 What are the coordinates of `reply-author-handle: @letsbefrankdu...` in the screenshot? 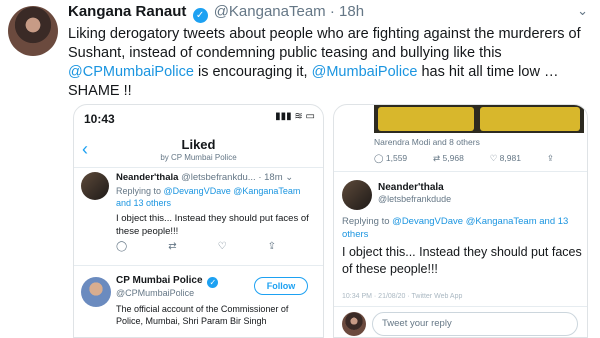 It's located at (218, 177).